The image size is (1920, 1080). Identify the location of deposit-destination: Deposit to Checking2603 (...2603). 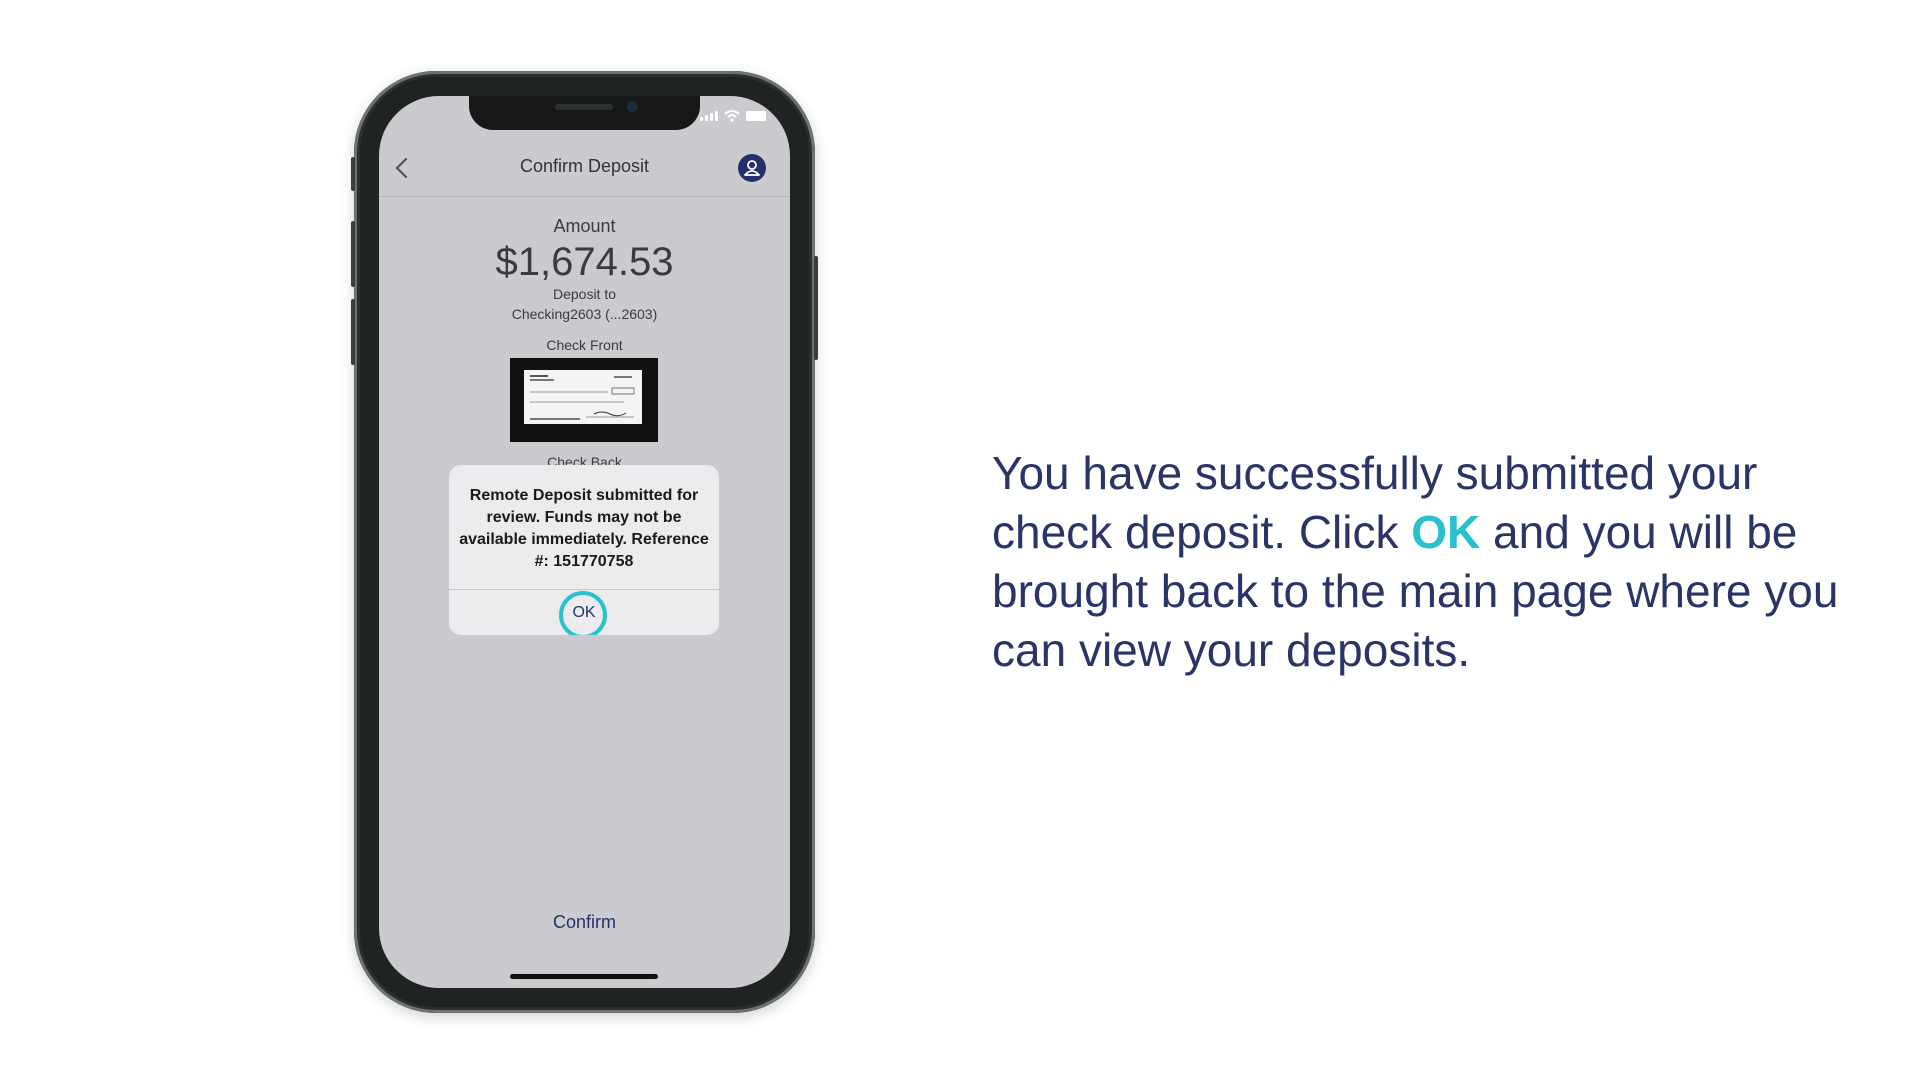
(584, 304).